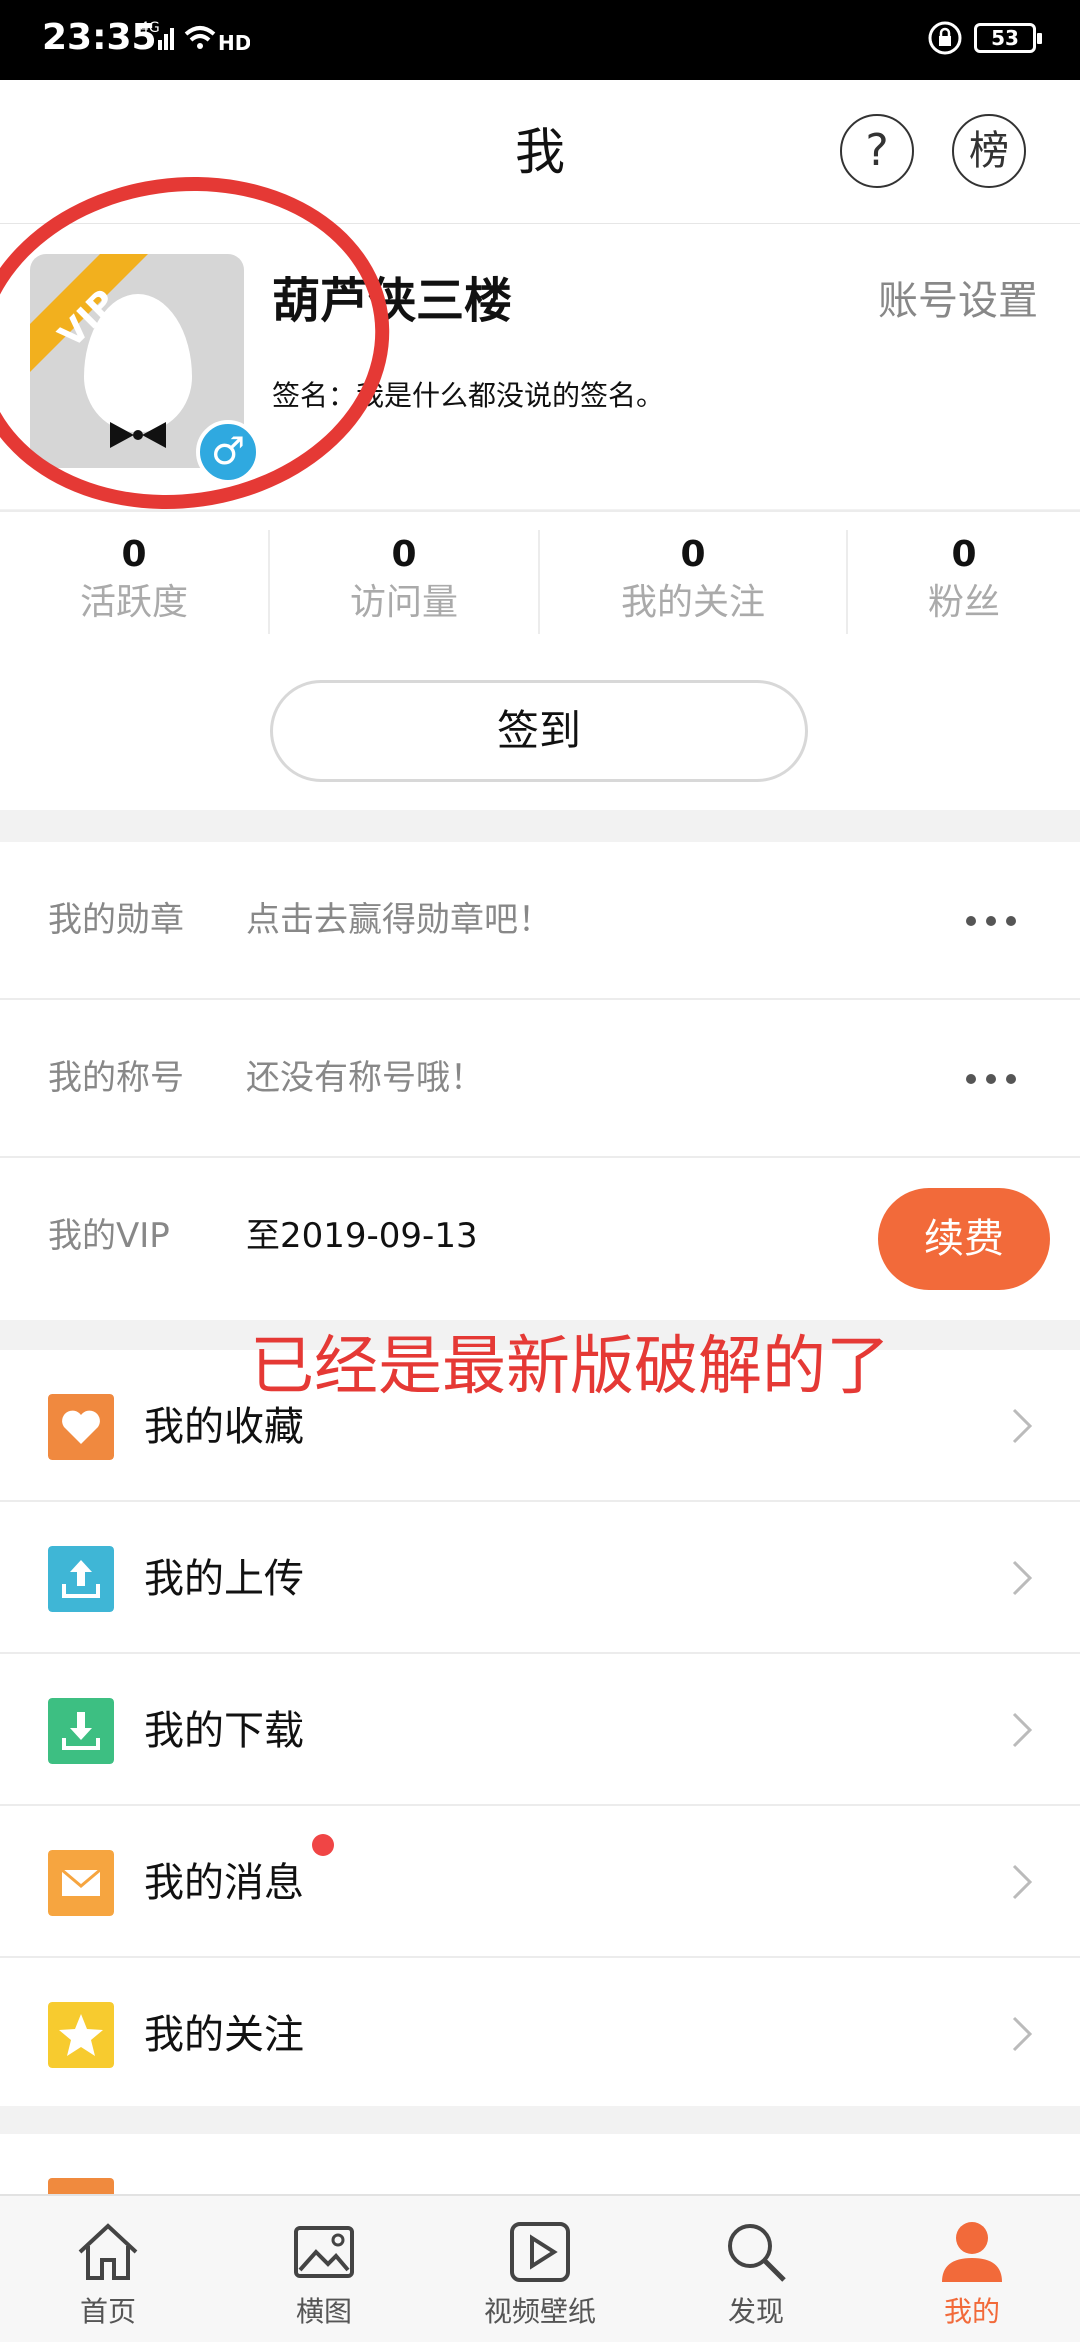 The width and height of the screenshot is (1080, 2342). Describe the element at coordinates (224, 1731) in the screenshot. I see `menu-label: 我的下载` at that location.